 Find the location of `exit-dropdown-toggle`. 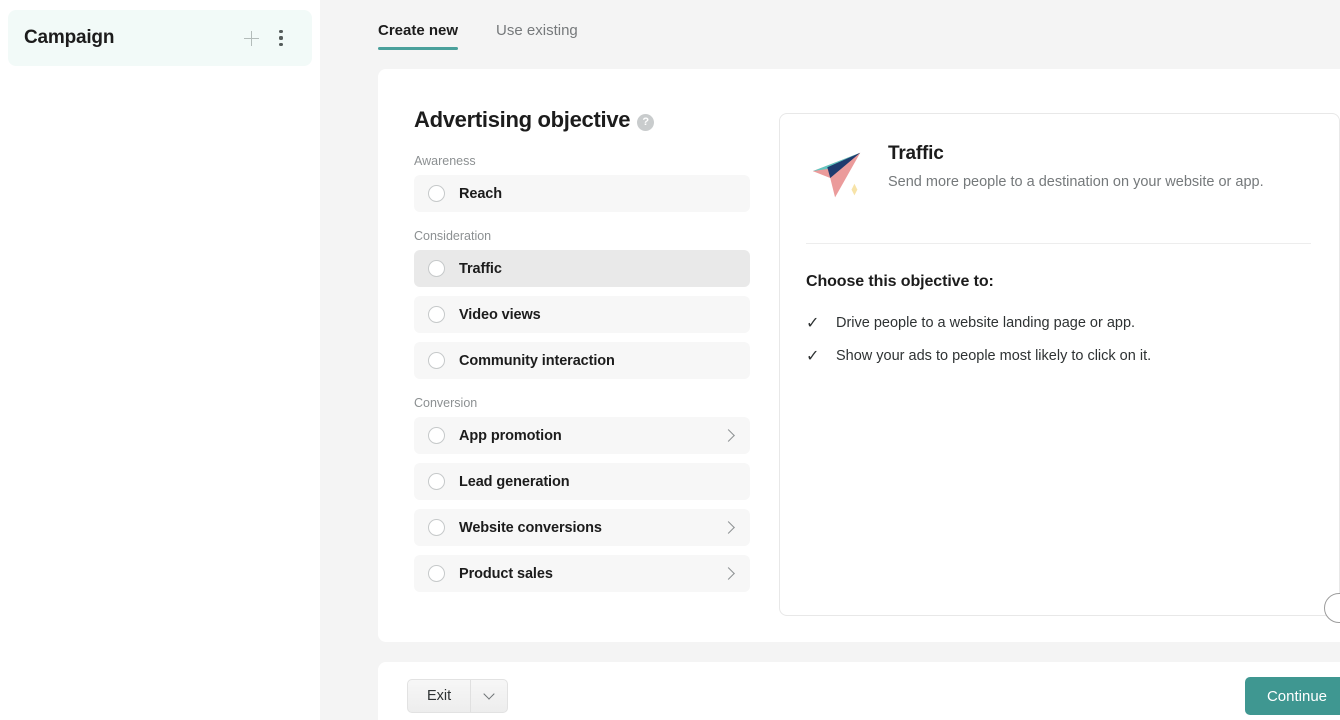

exit-dropdown-toggle is located at coordinates (488, 696).